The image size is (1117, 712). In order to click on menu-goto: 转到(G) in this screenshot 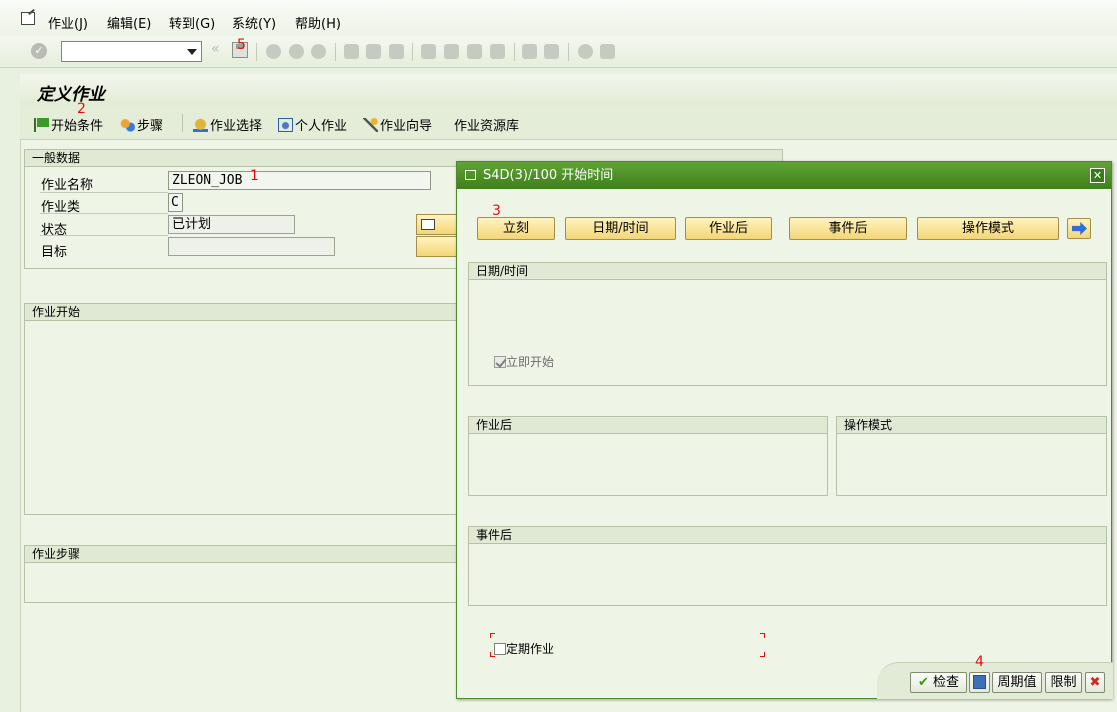, I will do `click(192, 22)`.